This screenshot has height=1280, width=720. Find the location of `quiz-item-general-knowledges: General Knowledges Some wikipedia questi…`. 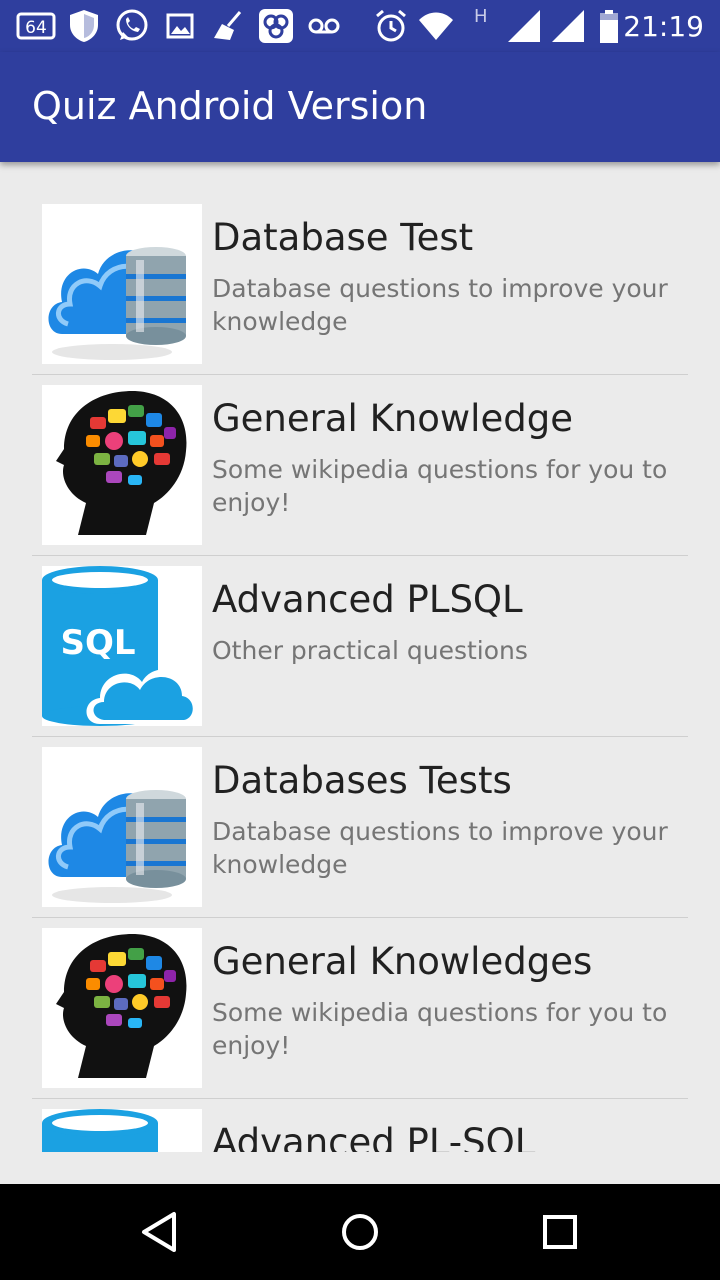

quiz-item-general-knowledges: General Knowledges Some wikipedia questi… is located at coordinates (360, 1008).